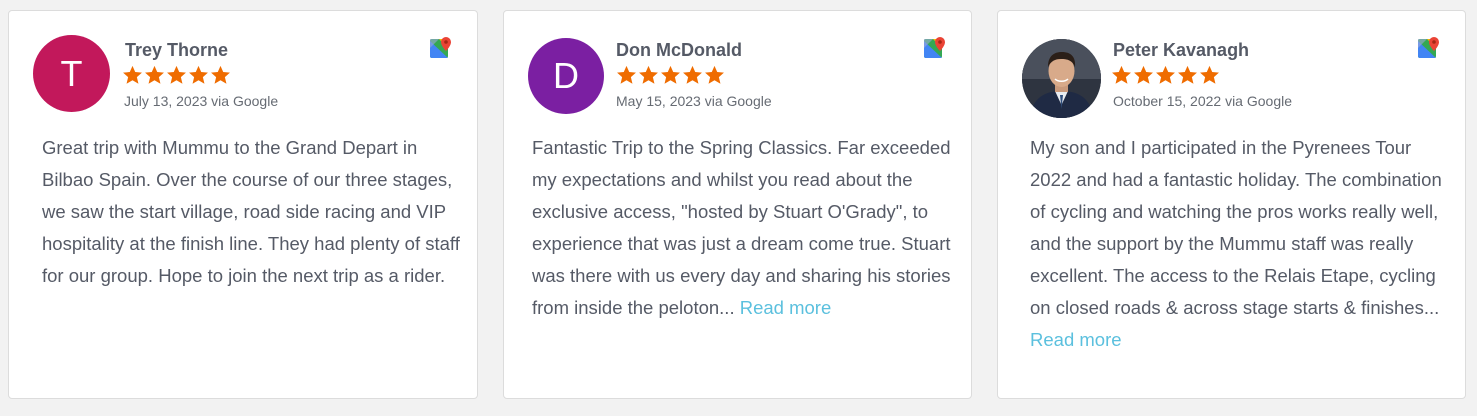 Image resolution: width=1477 pixels, height=416 pixels. Describe the element at coordinates (176, 50) in the screenshot. I see `reviewer-name: Trey Thorne` at that location.